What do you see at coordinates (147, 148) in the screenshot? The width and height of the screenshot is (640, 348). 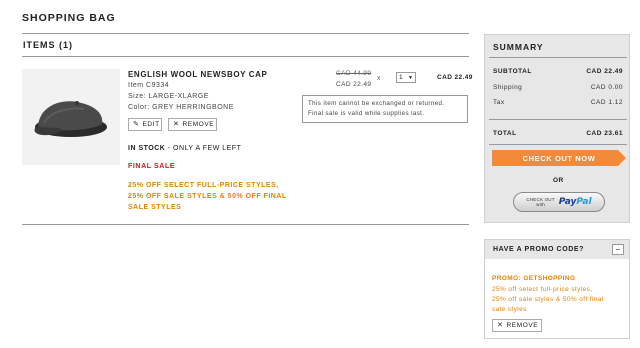 I see `stock-status-label: IN STOCK` at bounding box center [147, 148].